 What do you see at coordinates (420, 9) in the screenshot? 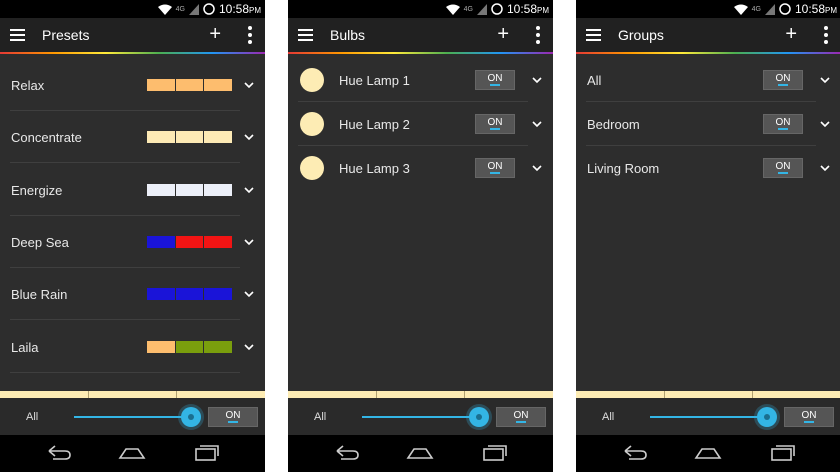
I see `status-bar: 4G 10:58PM` at bounding box center [420, 9].